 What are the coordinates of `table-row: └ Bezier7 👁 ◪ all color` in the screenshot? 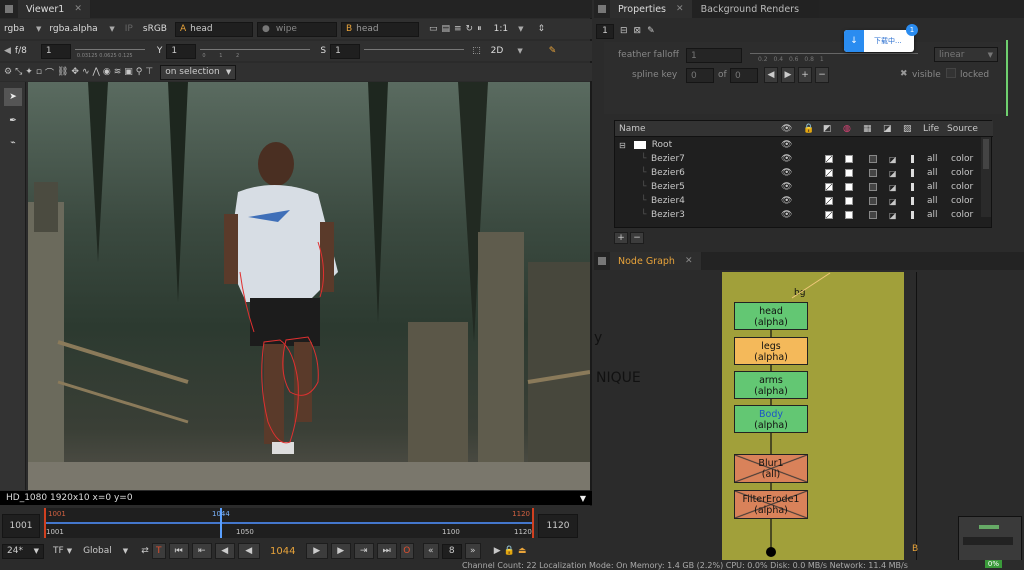 It's located at (795, 159).